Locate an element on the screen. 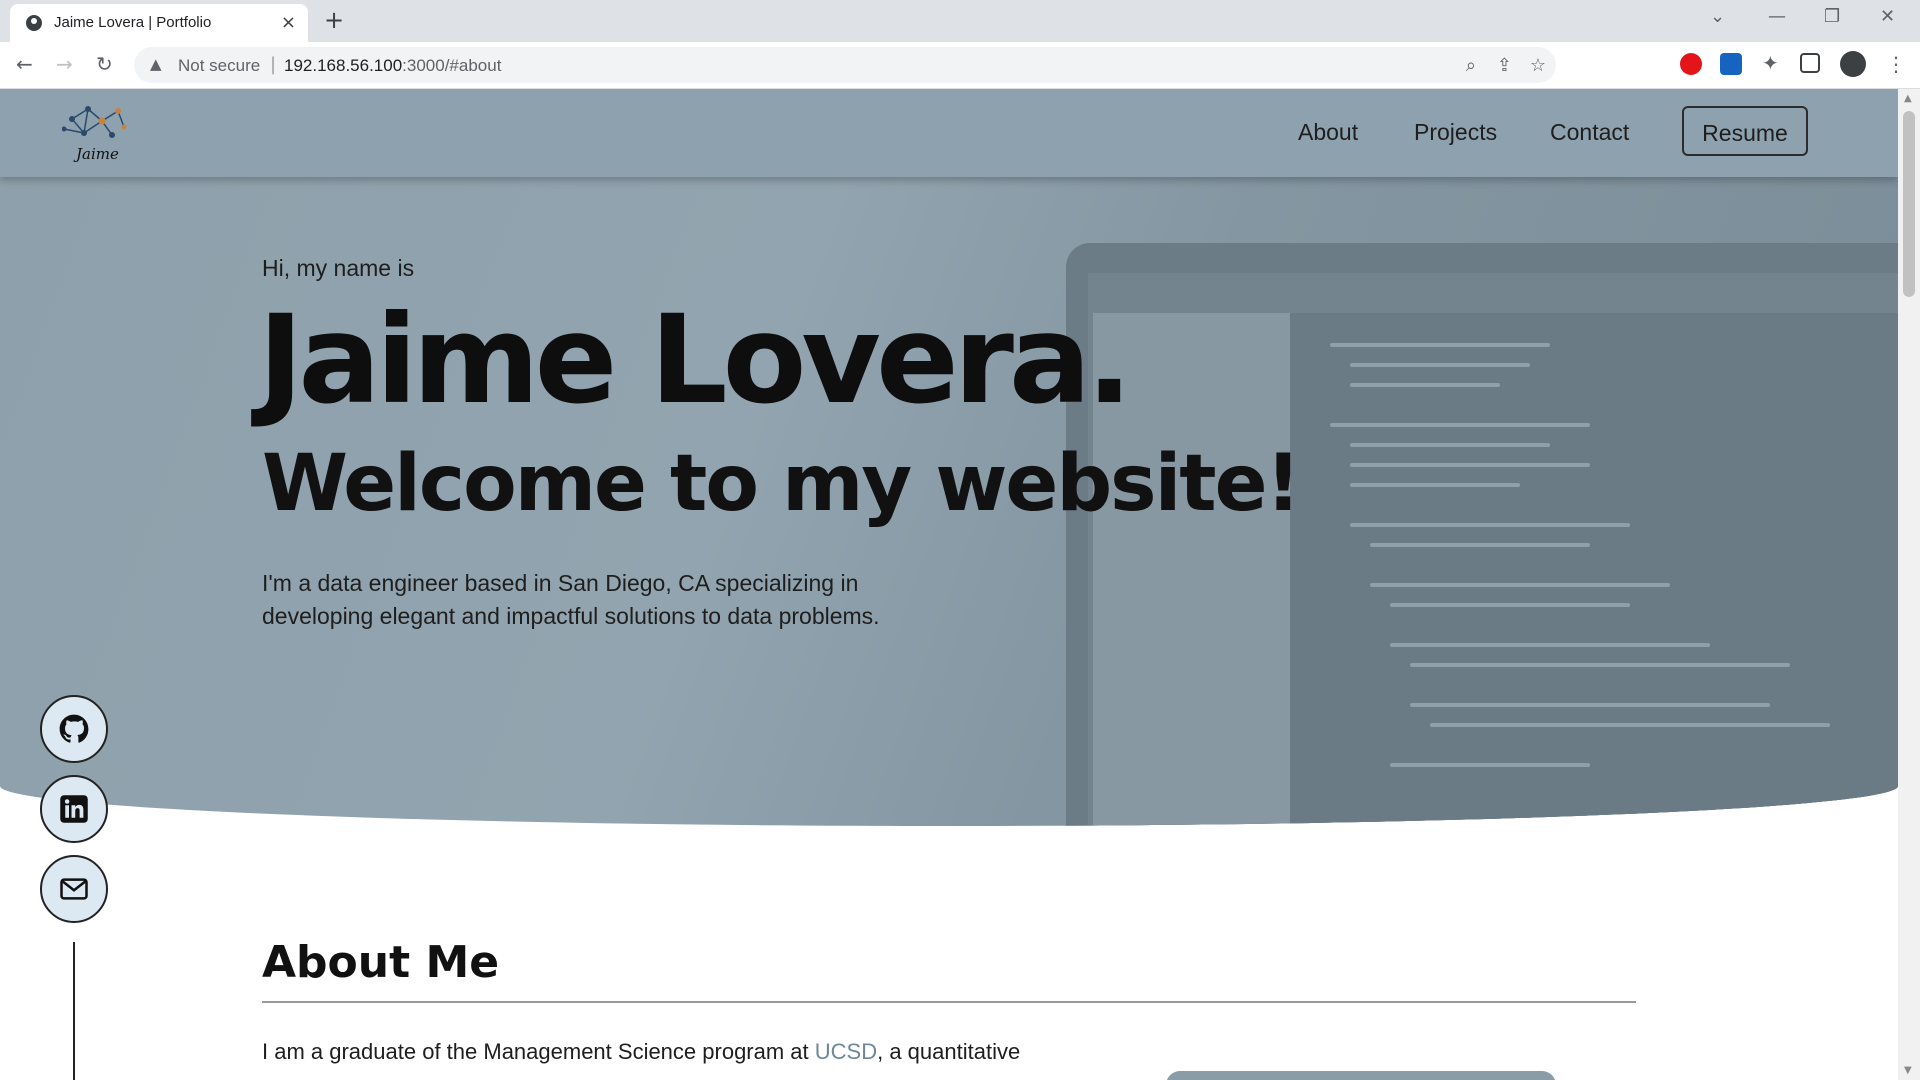 The image size is (1920, 1080). mail-icon is located at coordinates (74, 889).